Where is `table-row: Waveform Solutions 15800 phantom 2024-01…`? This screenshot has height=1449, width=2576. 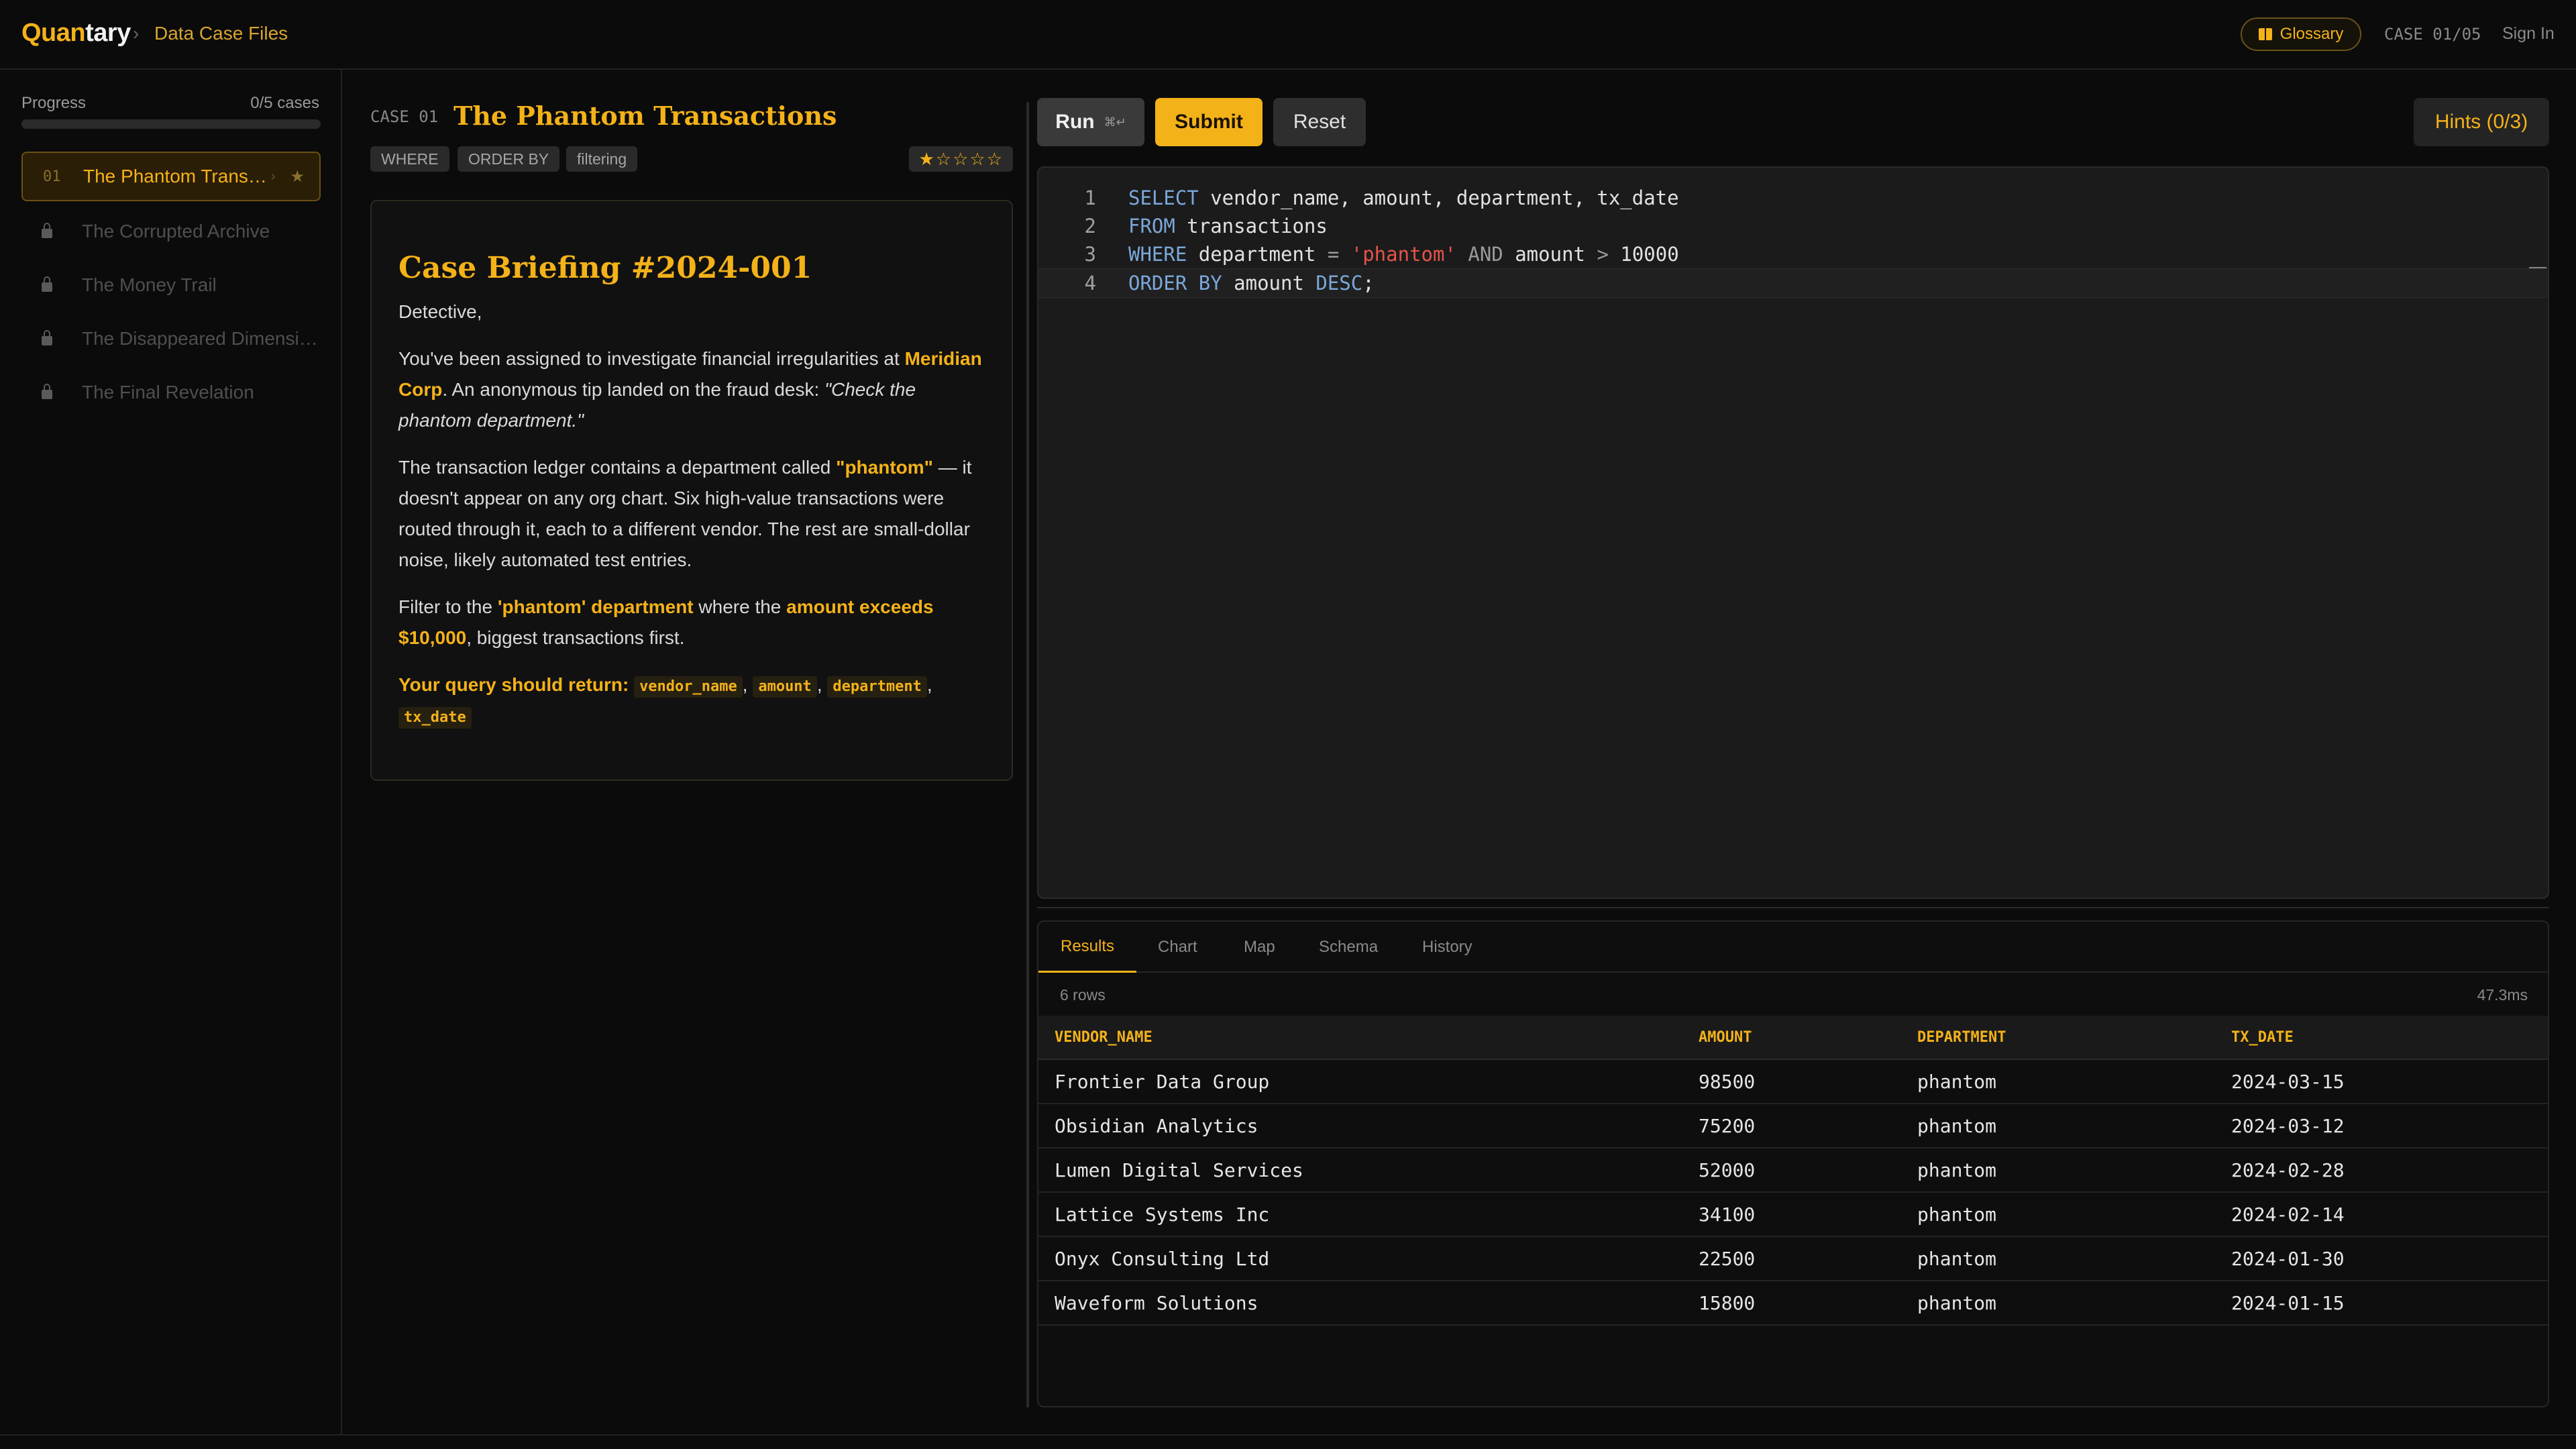 table-row: Waveform Solutions 15800 phantom 2024-01… is located at coordinates (1793, 1303).